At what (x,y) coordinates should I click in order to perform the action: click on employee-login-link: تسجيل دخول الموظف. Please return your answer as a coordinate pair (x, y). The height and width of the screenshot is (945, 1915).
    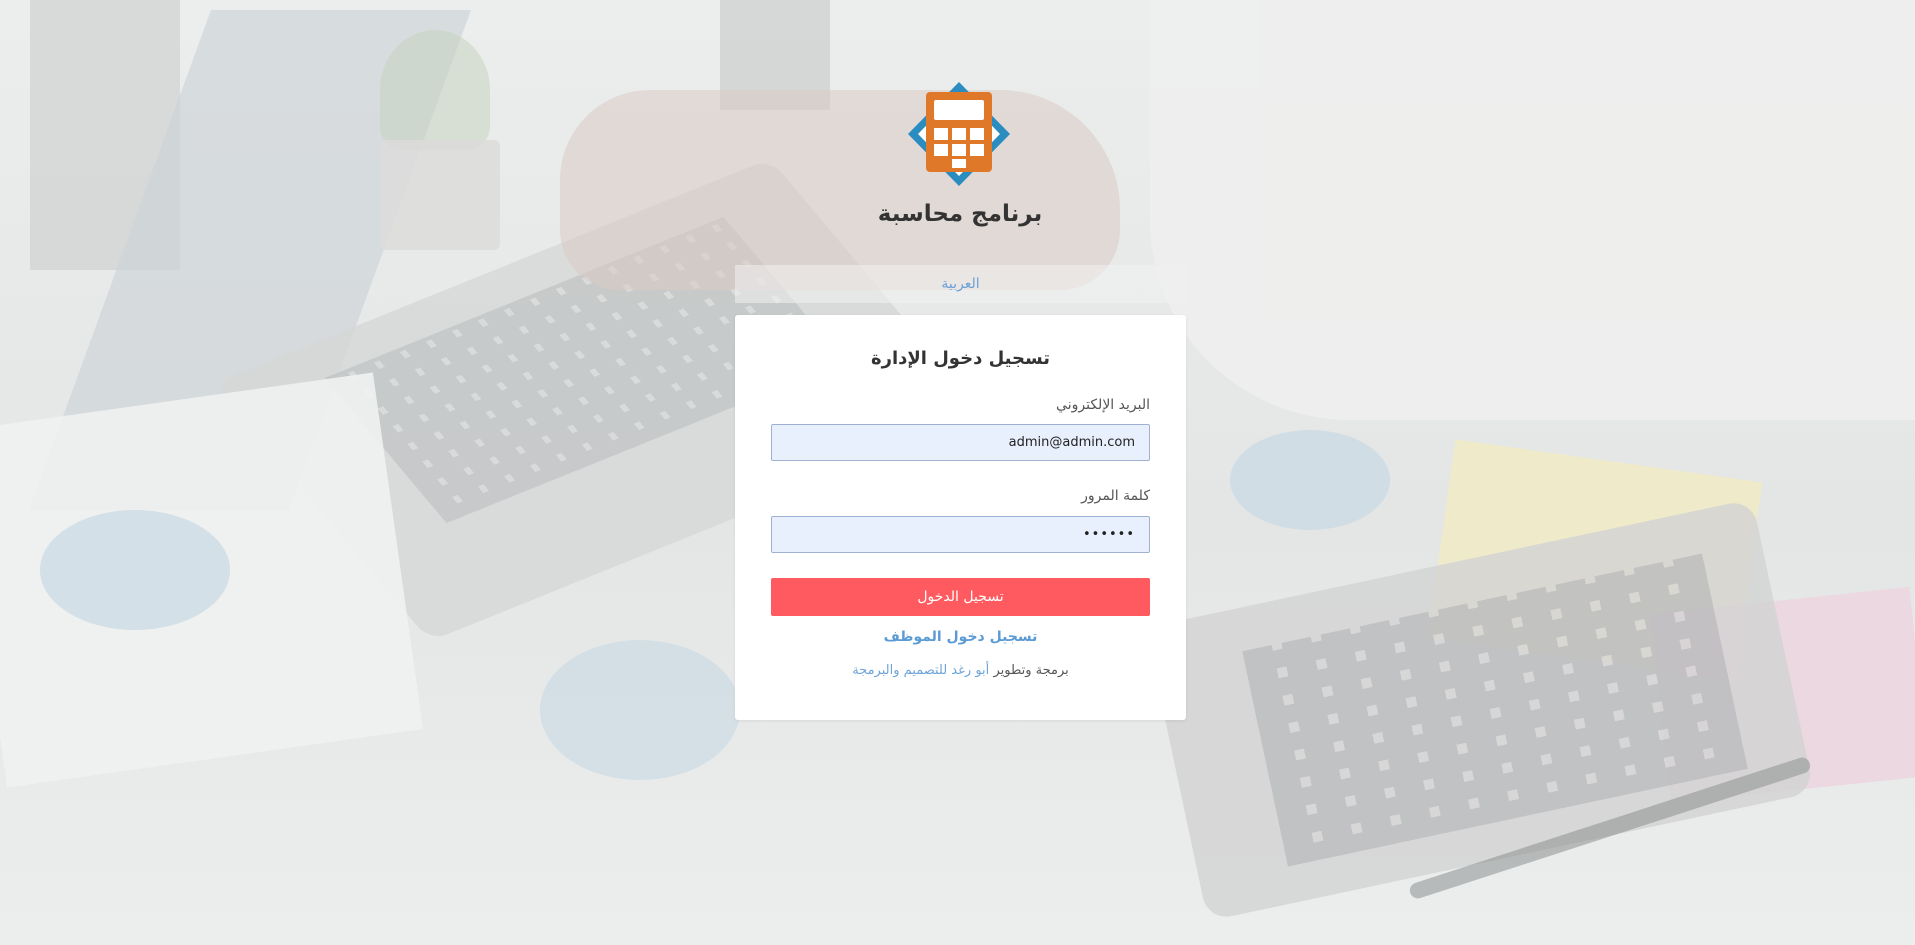
    Looking at the image, I should click on (960, 637).